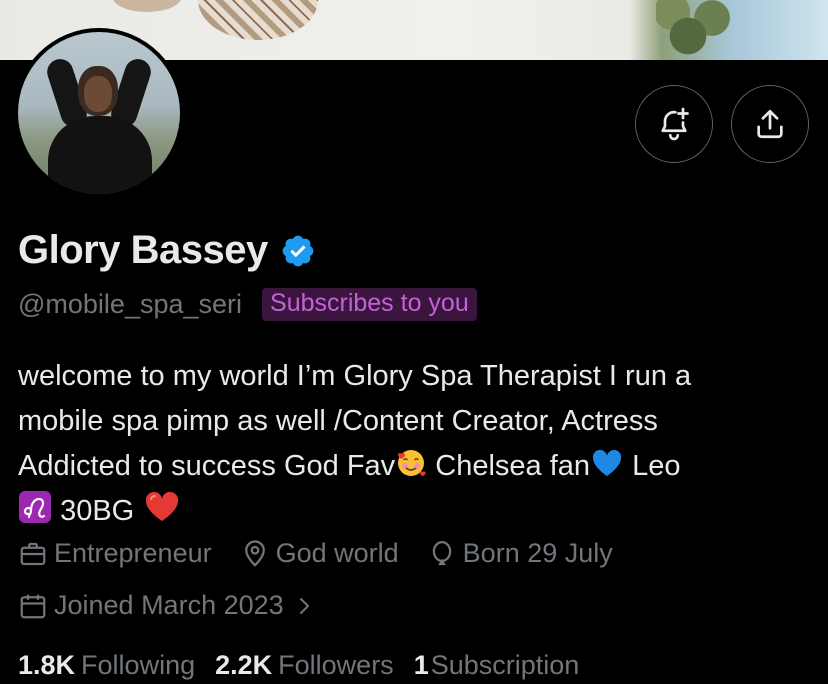  I want to click on subscription-count: 1, so click(421, 665).